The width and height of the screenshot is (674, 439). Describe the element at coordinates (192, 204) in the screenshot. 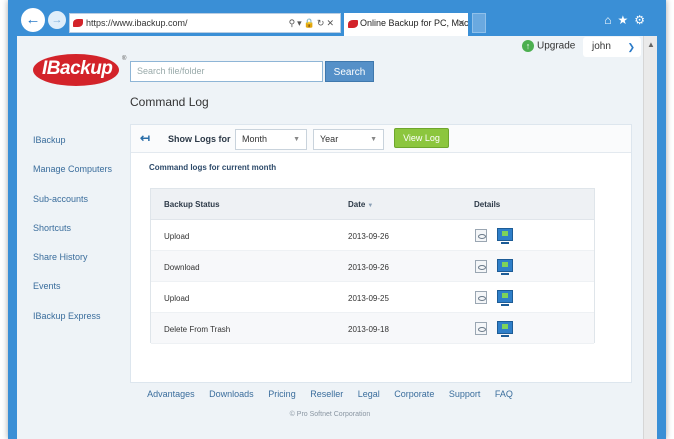

I see `column-header-status: Backup Status` at that location.